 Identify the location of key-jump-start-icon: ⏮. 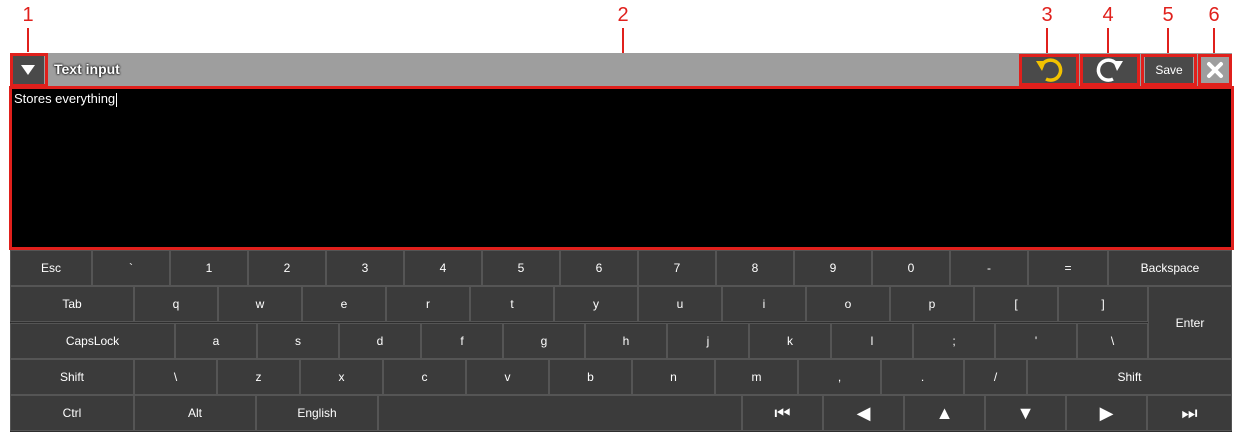
(782, 413).